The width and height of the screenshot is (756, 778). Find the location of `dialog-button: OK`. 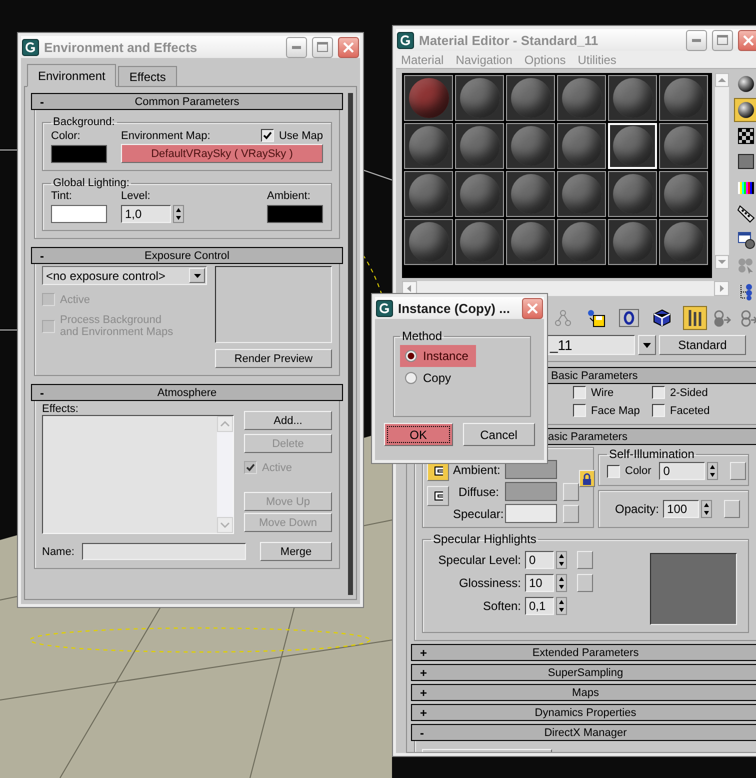

dialog-button: OK is located at coordinates (418, 434).